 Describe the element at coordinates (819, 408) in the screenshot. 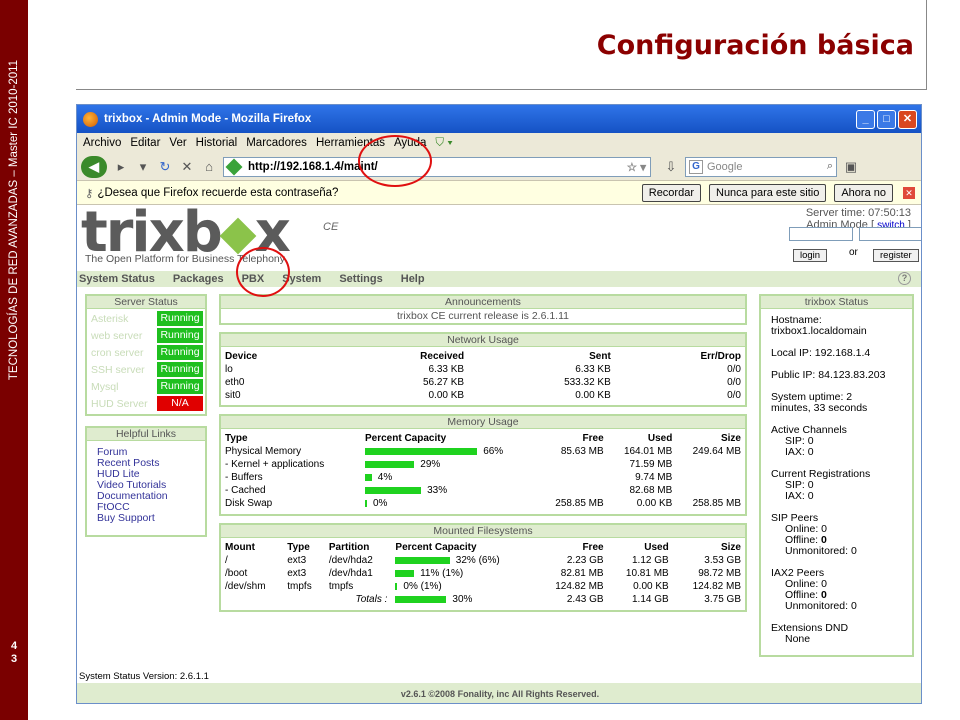

I see `uptime-line-2: minutes, 33 seconds` at that location.